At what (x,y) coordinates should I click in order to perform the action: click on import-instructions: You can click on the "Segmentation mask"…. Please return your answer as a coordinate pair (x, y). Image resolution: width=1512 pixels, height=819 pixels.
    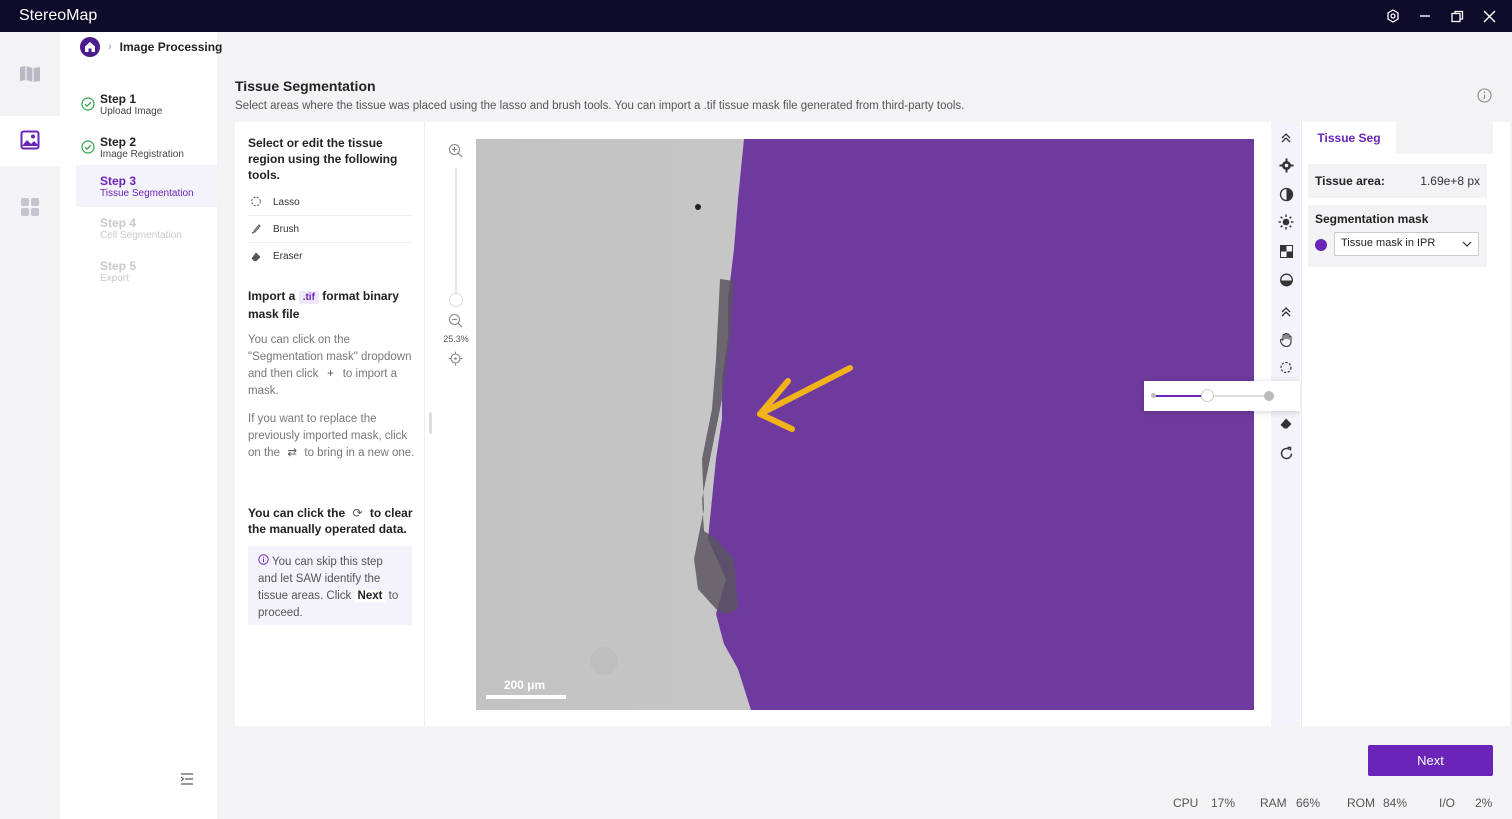
    Looking at the image, I should click on (330, 365).